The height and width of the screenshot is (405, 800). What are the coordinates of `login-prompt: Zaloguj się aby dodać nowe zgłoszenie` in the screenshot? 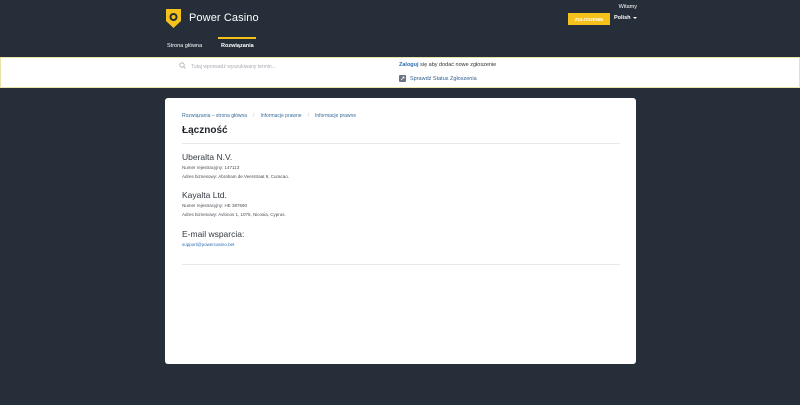 It's located at (447, 65).